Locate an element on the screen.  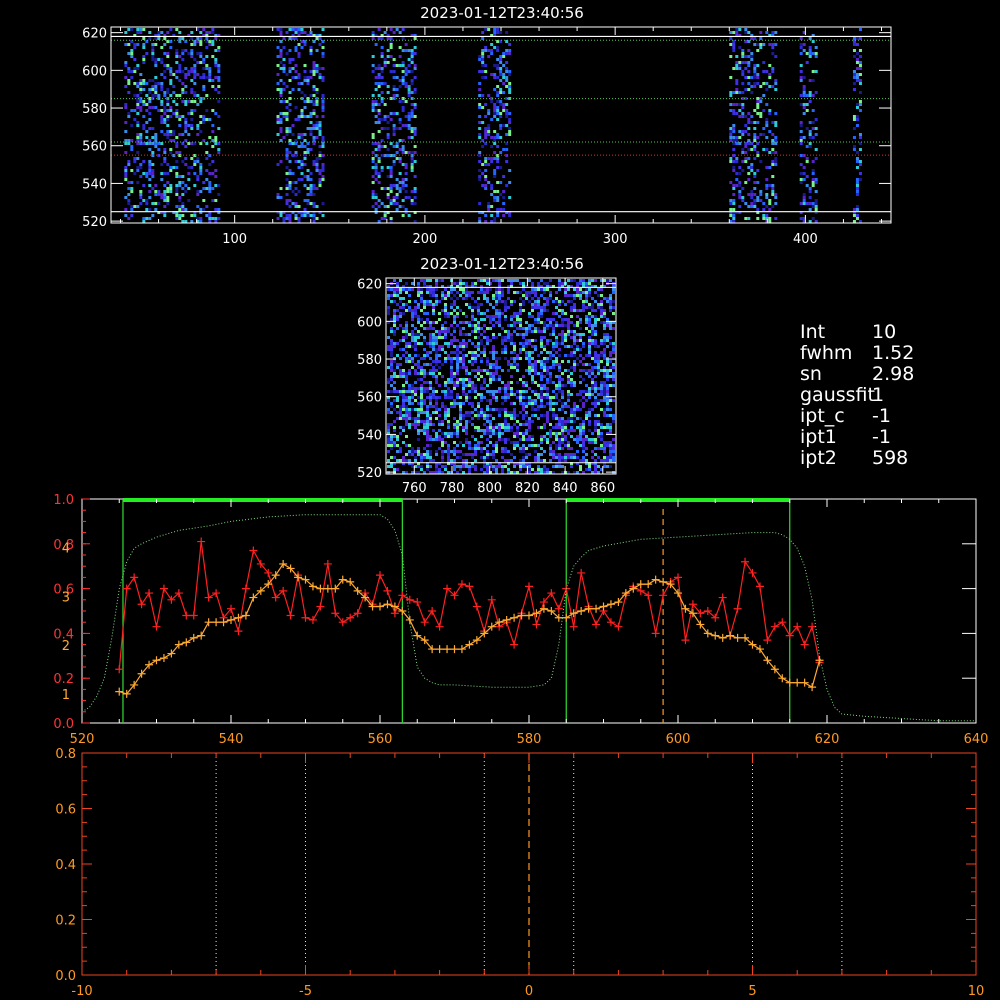
red-profile-point is located at coordinates (581, 572).